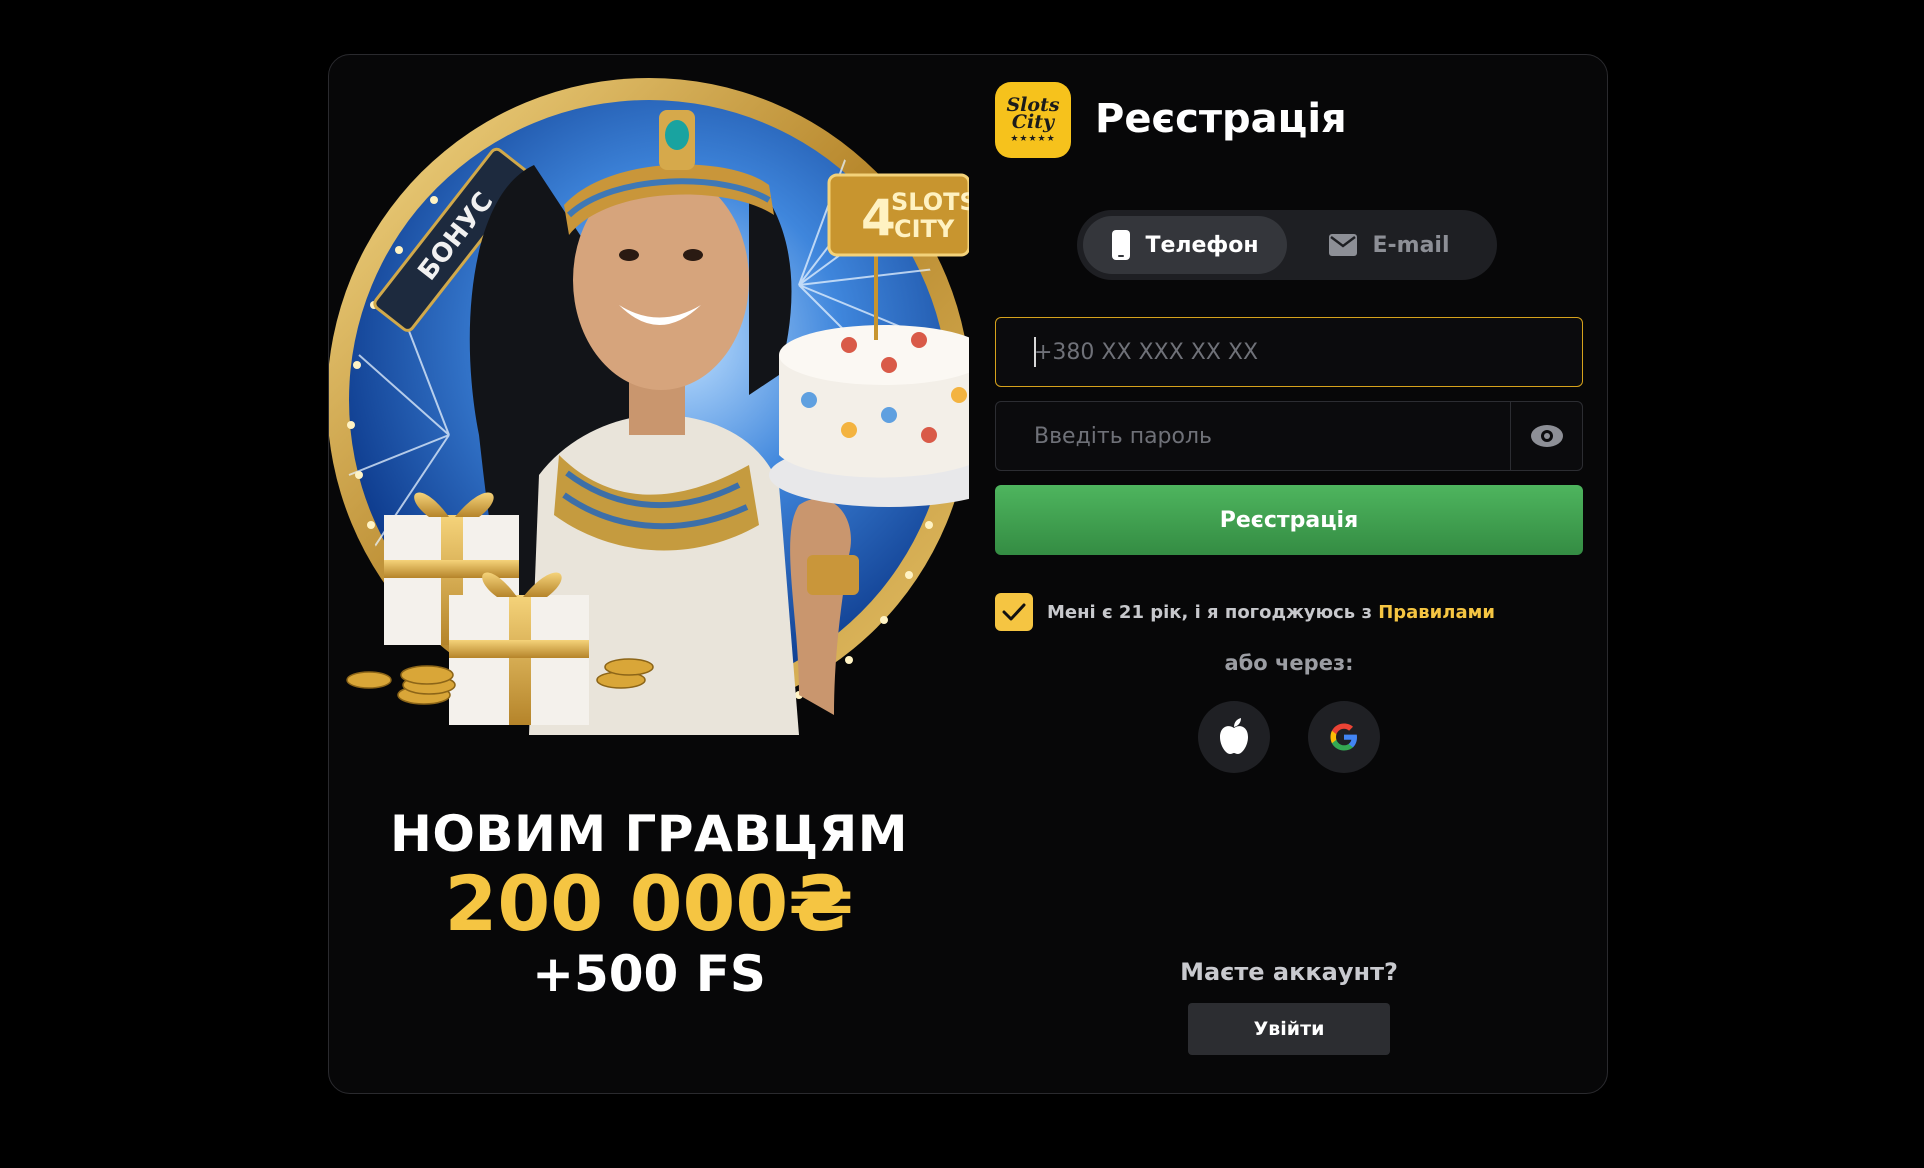  I want to click on phone-icon, so click(1121, 245).